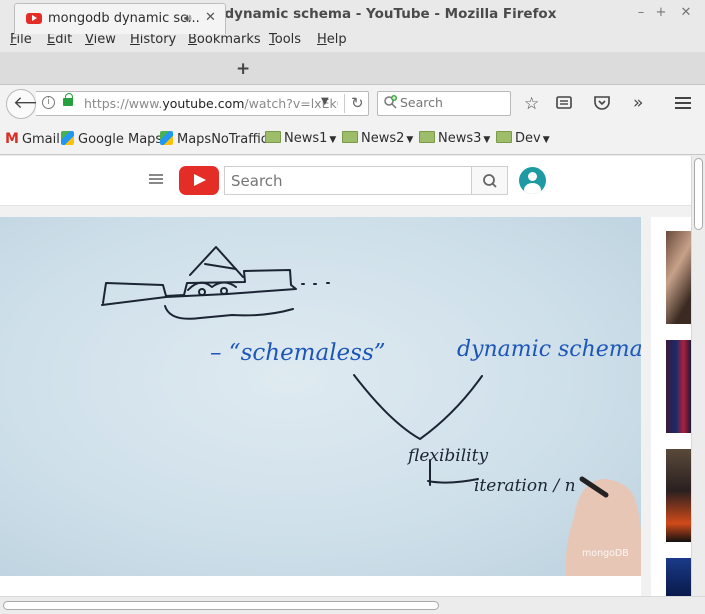 This screenshot has width=705, height=614. I want to click on search-icon, so click(490, 181).